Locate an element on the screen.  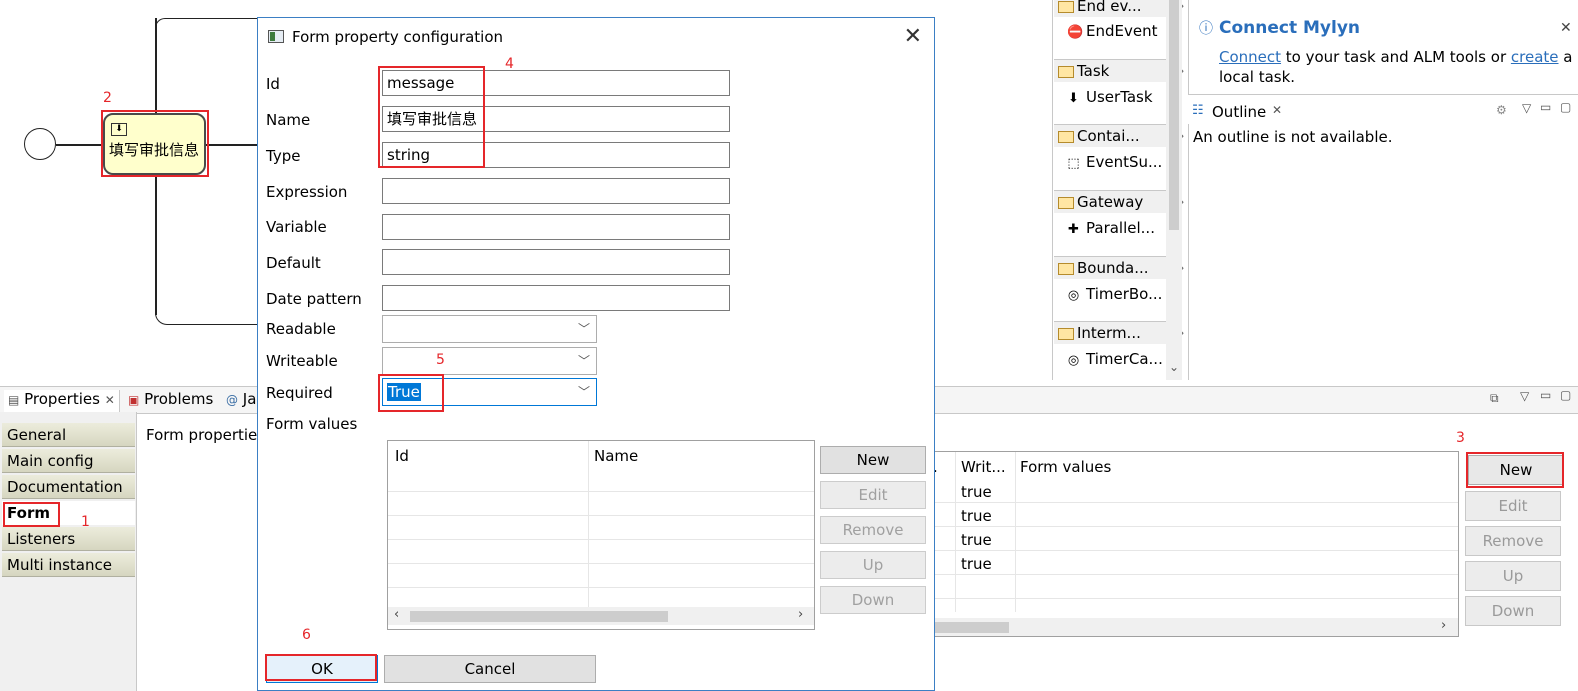
name-field: 填写审批信息 is located at coordinates (556, 119).